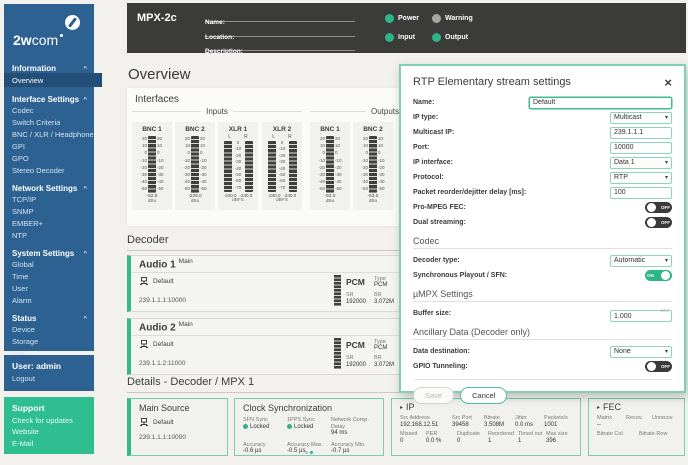  What do you see at coordinates (53, 288) in the screenshot?
I see `sidebar-item-user: User` at bounding box center [53, 288].